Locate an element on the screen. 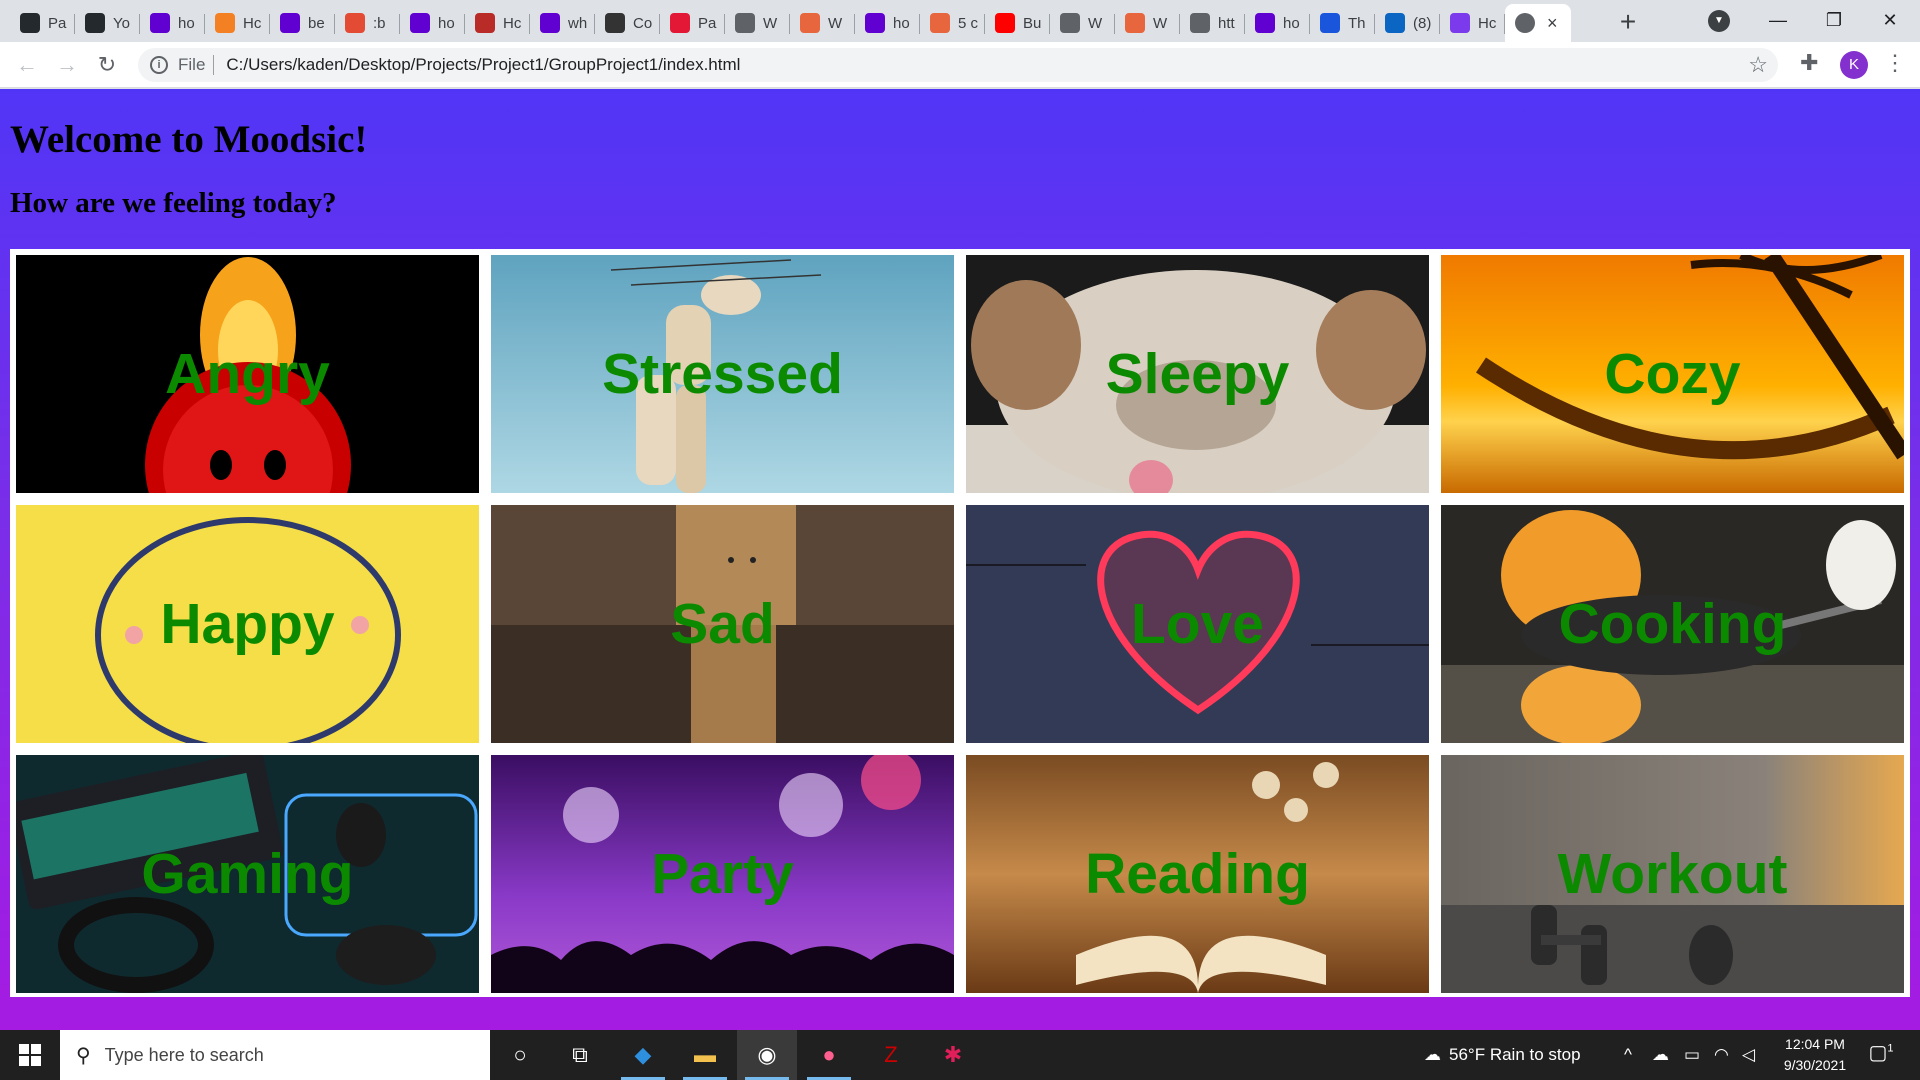 The height and width of the screenshot is (1080, 1920). mood-card-gaming: Gaming is located at coordinates (247, 874).